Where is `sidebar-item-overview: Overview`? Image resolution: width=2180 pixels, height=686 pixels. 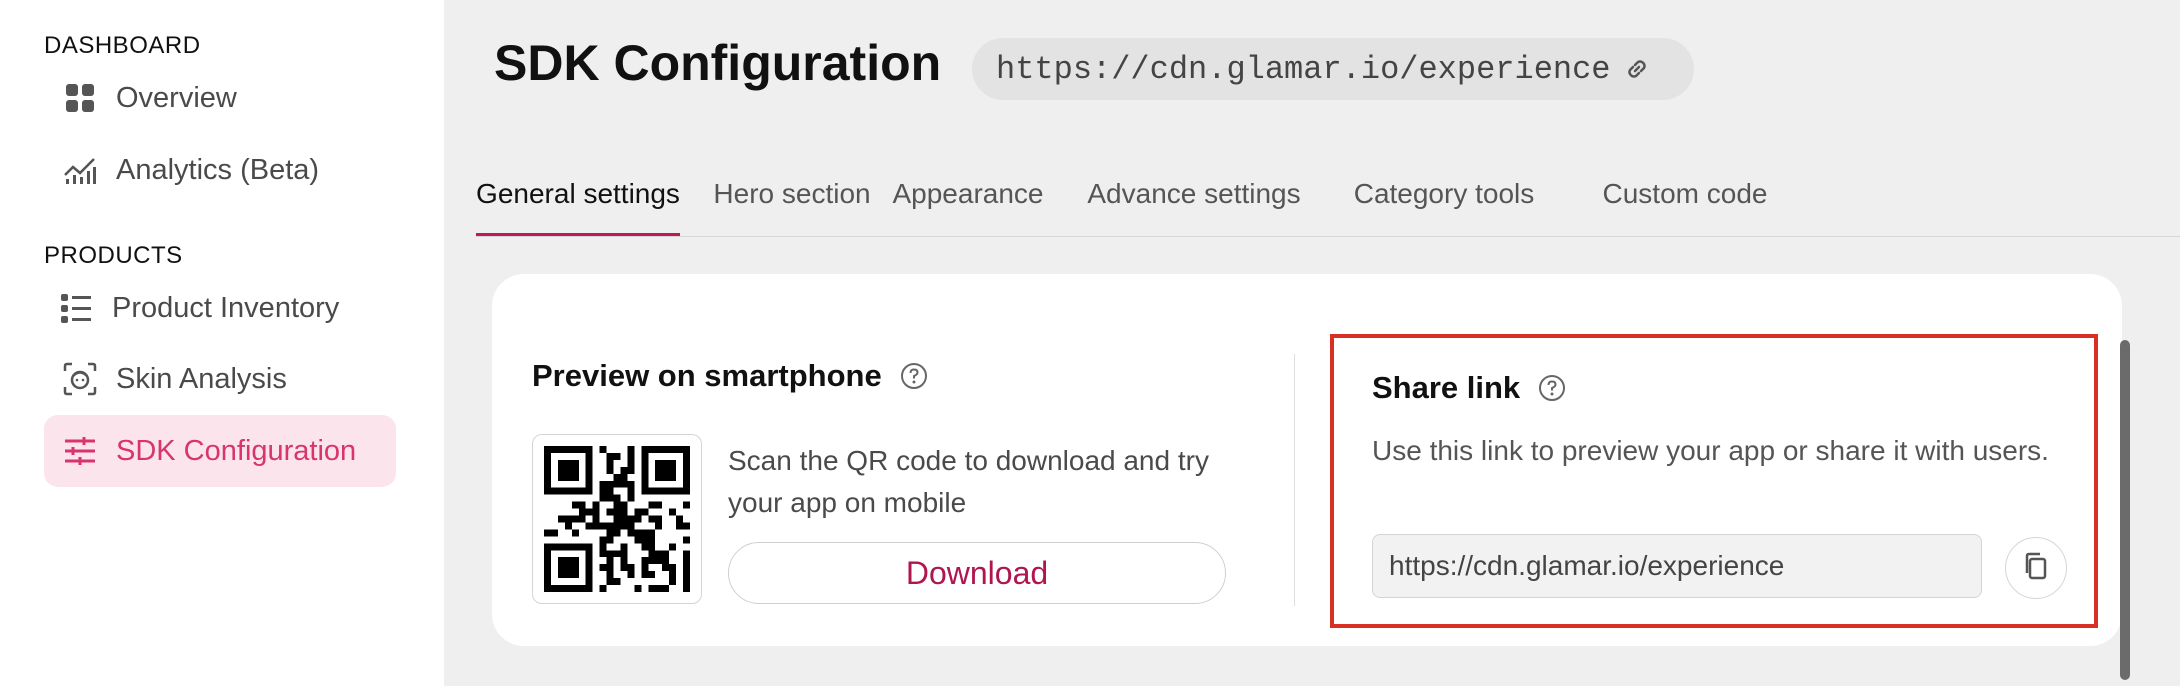
sidebar-item-overview: Overview is located at coordinates (220, 98).